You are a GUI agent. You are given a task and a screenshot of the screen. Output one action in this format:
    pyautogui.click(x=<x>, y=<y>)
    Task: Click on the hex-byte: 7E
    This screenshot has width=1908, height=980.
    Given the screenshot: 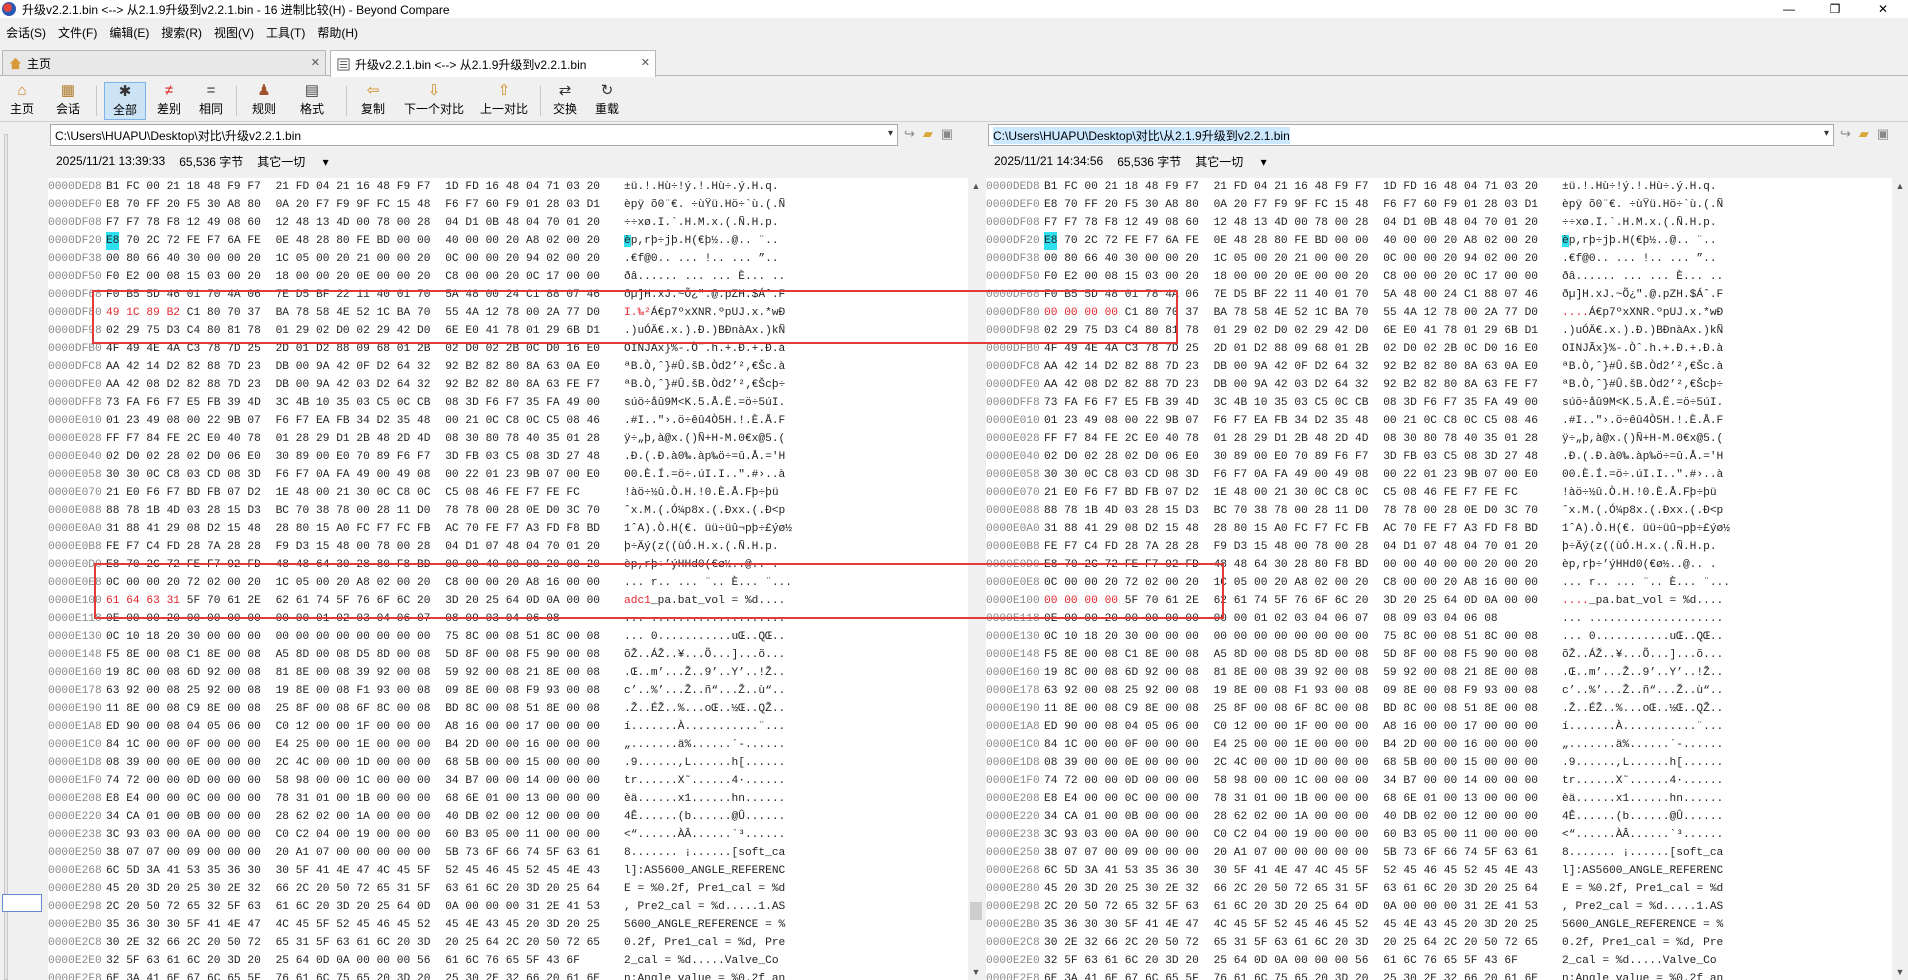 What is the action you would take?
    pyautogui.click(x=1220, y=295)
    